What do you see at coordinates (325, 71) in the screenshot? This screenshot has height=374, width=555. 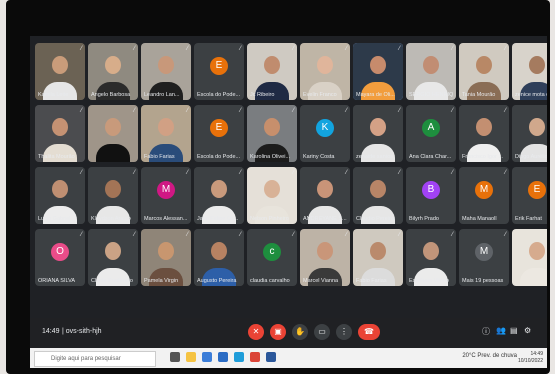 I see `participant-tile: ⁄ Evelin Franco` at bounding box center [325, 71].